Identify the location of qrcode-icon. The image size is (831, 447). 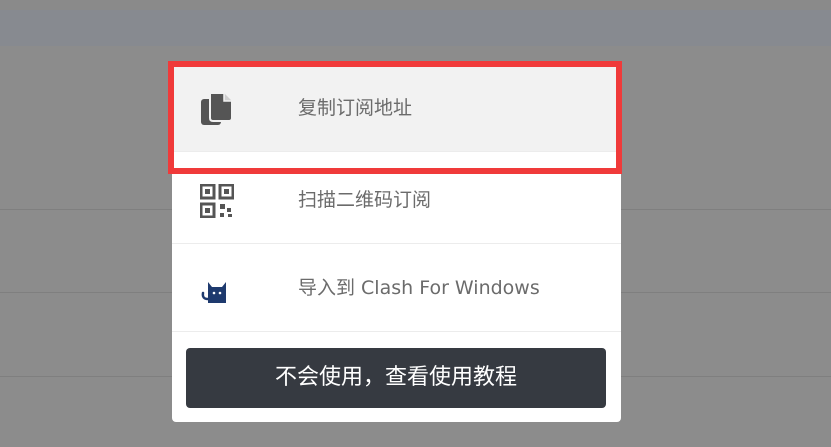
(217, 201).